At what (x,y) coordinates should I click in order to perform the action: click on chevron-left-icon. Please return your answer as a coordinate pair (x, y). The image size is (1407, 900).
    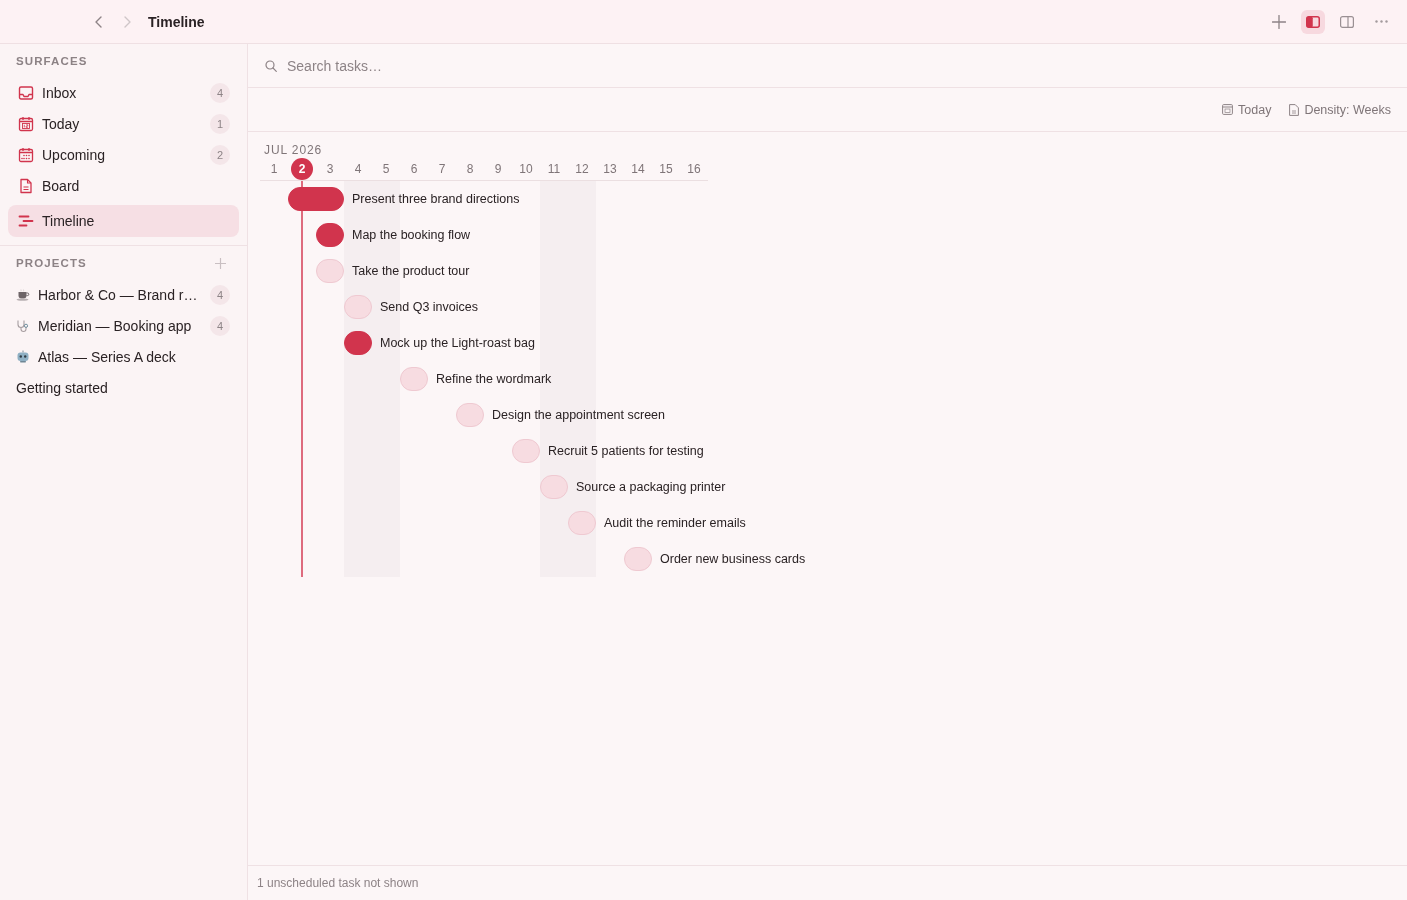
    Looking at the image, I should click on (98, 21).